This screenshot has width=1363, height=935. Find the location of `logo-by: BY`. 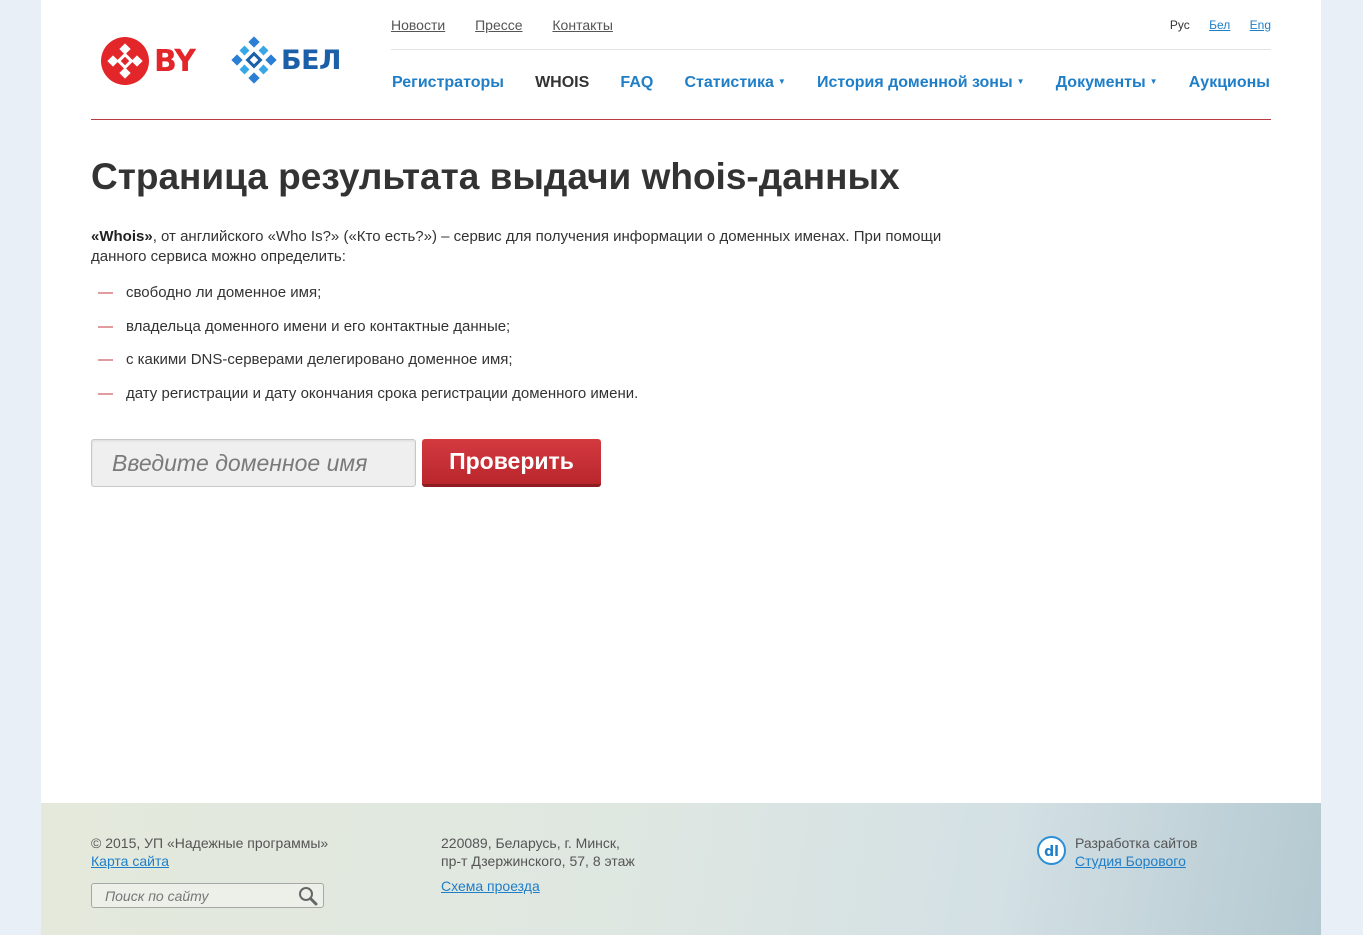

logo-by: BY is located at coordinates (148, 61).